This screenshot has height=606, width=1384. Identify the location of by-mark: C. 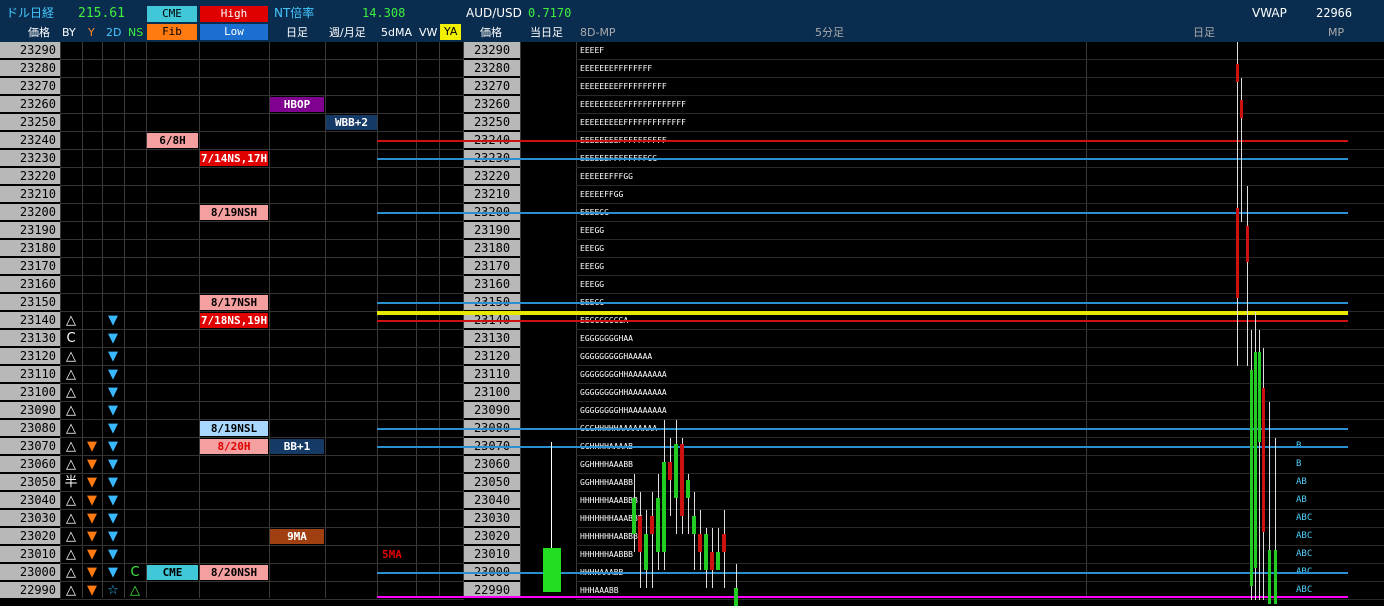
(71, 338).